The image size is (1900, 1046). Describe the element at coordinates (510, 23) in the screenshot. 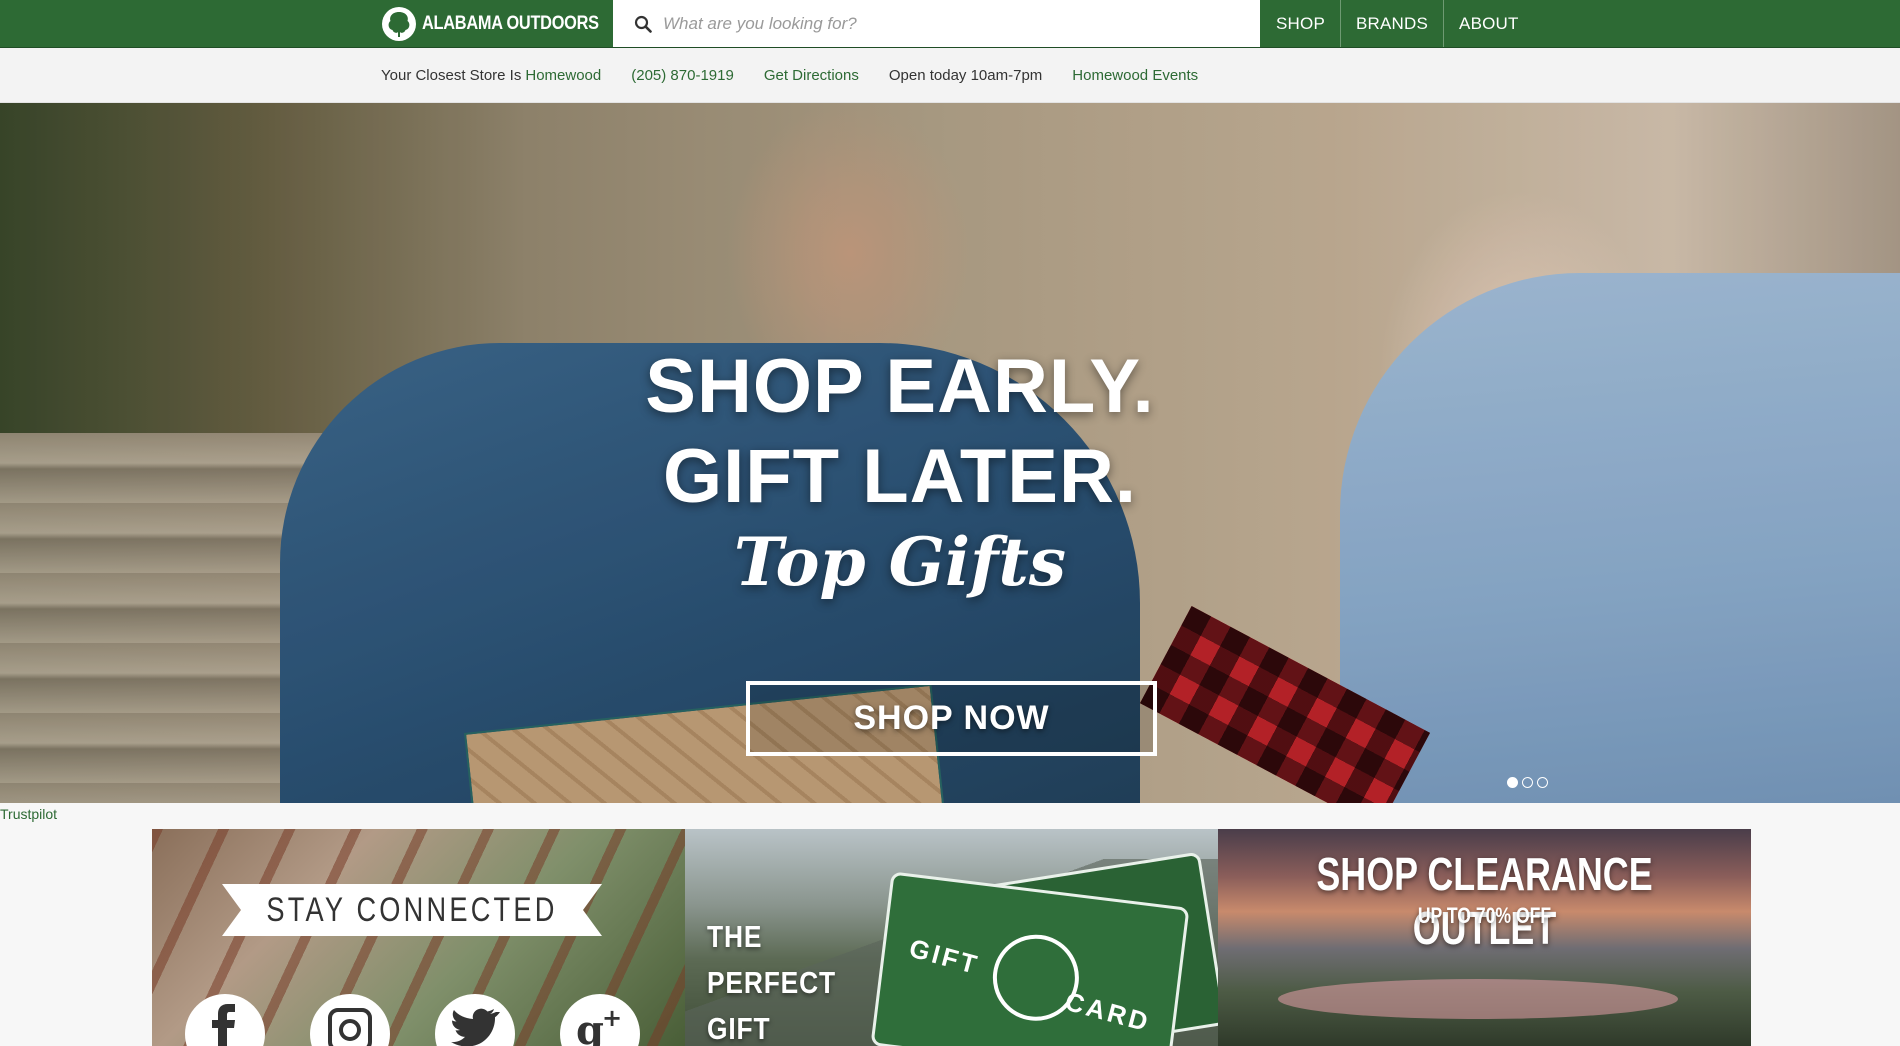

I see `logo-text: ALABAMA OUTDOORS` at that location.